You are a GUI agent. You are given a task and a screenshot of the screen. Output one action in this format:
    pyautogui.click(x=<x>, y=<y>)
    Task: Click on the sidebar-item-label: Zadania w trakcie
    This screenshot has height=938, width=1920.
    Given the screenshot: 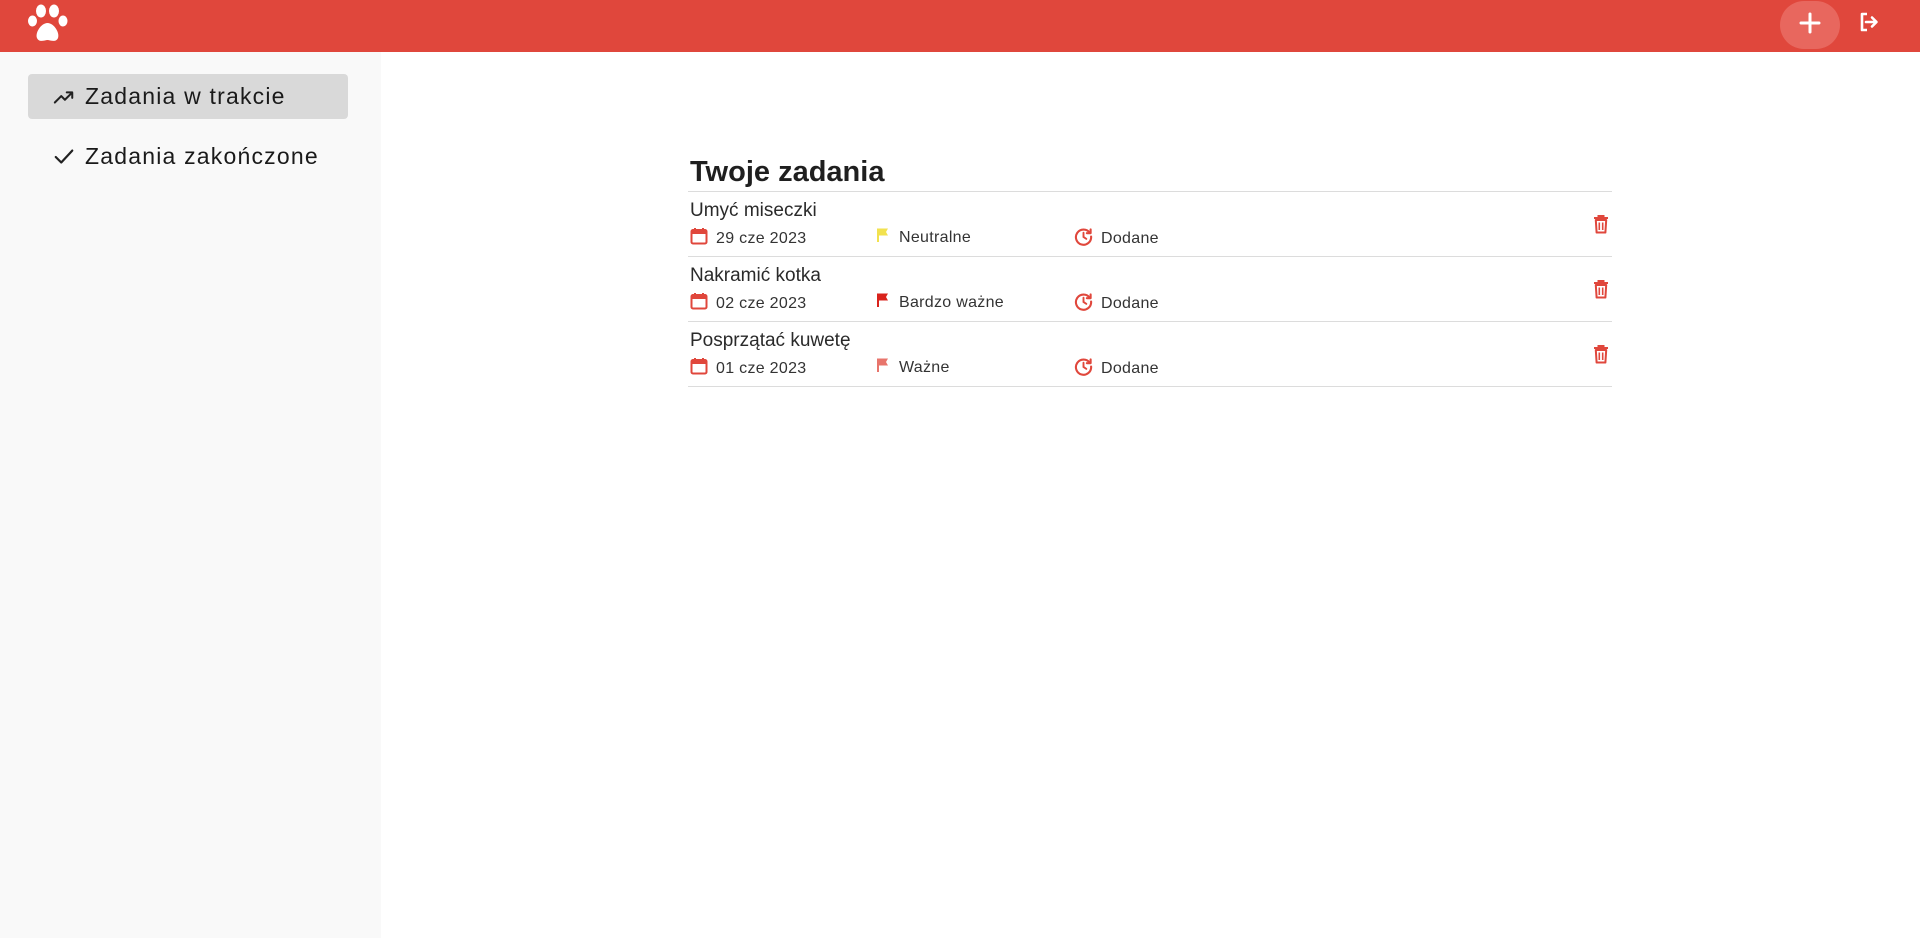 What is the action you would take?
    pyautogui.click(x=185, y=96)
    